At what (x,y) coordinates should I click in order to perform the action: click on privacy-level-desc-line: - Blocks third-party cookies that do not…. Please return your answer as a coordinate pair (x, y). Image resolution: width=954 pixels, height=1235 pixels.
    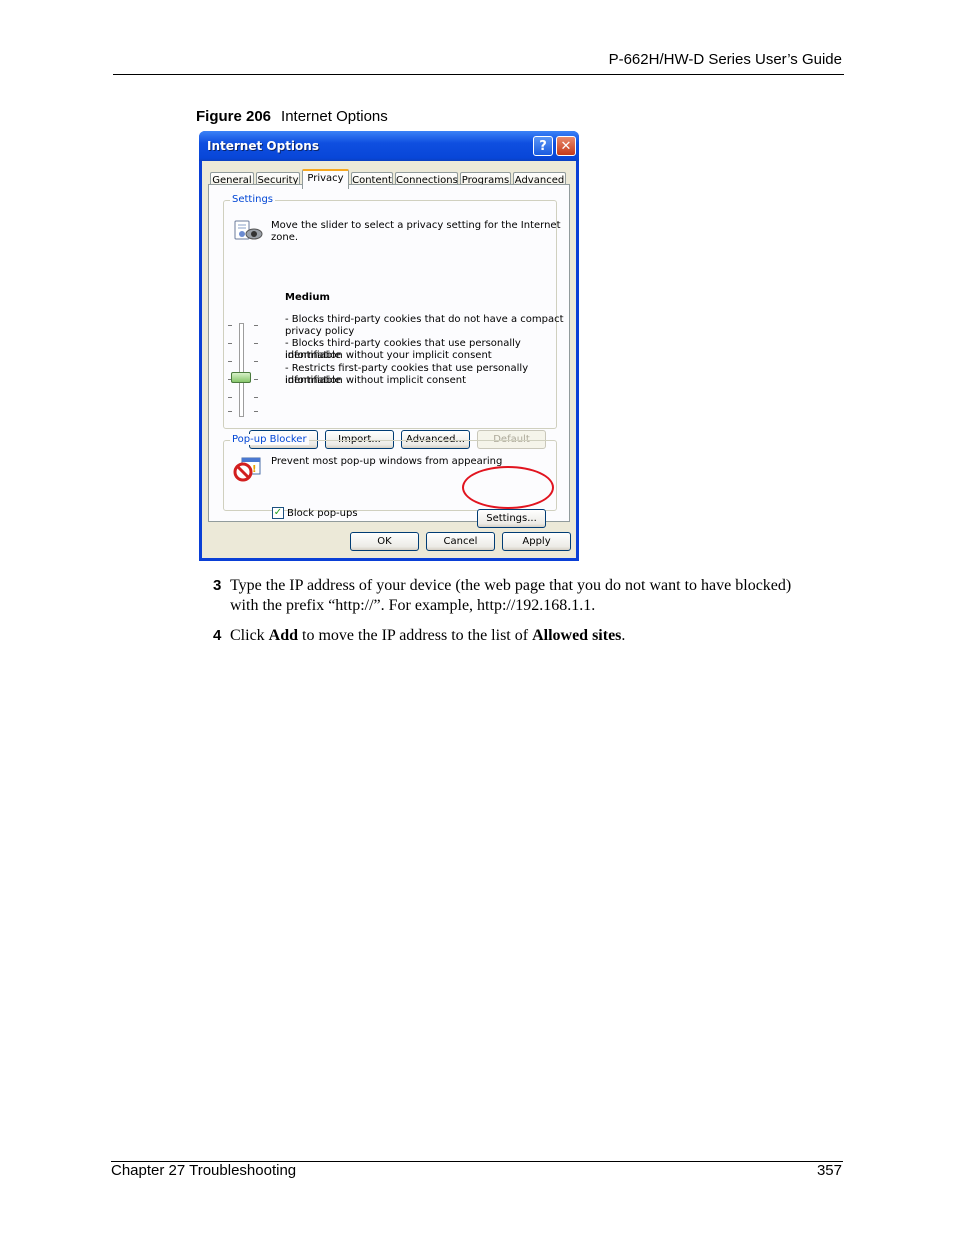
    Looking at the image, I should click on (424, 319).